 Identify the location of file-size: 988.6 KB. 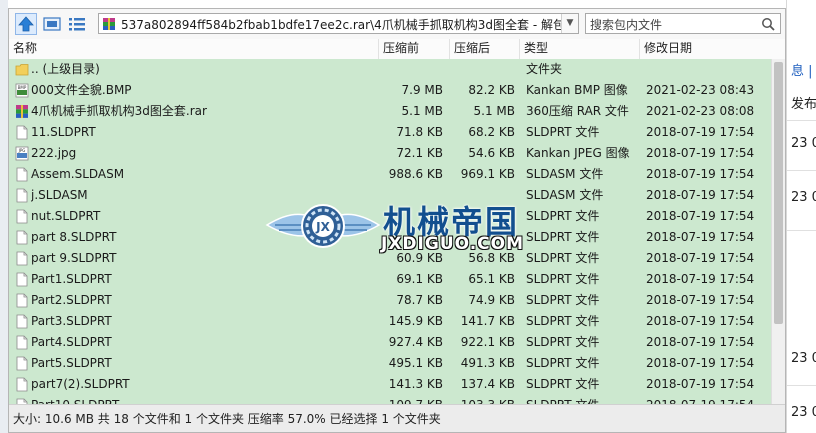
(415, 174).